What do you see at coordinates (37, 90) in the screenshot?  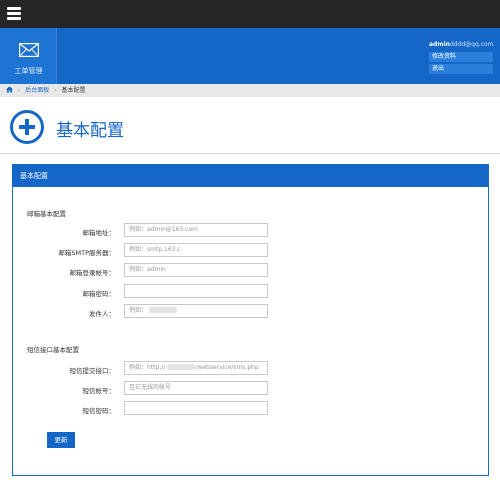 I see `breadcrumb-dashboard: 后台面板` at bounding box center [37, 90].